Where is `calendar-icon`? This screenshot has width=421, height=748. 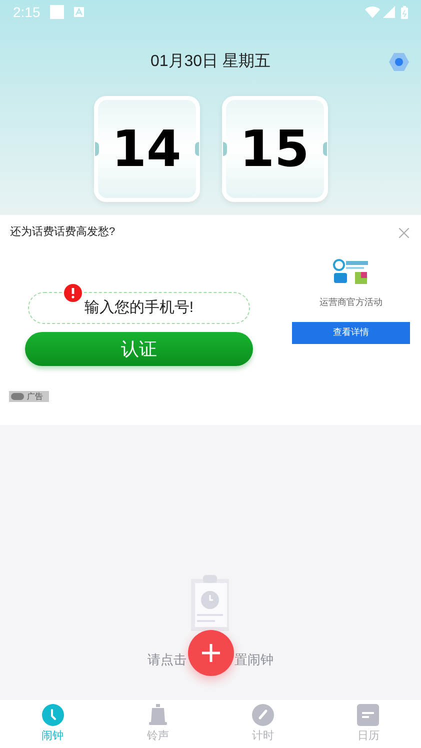 calendar-icon is located at coordinates (368, 715).